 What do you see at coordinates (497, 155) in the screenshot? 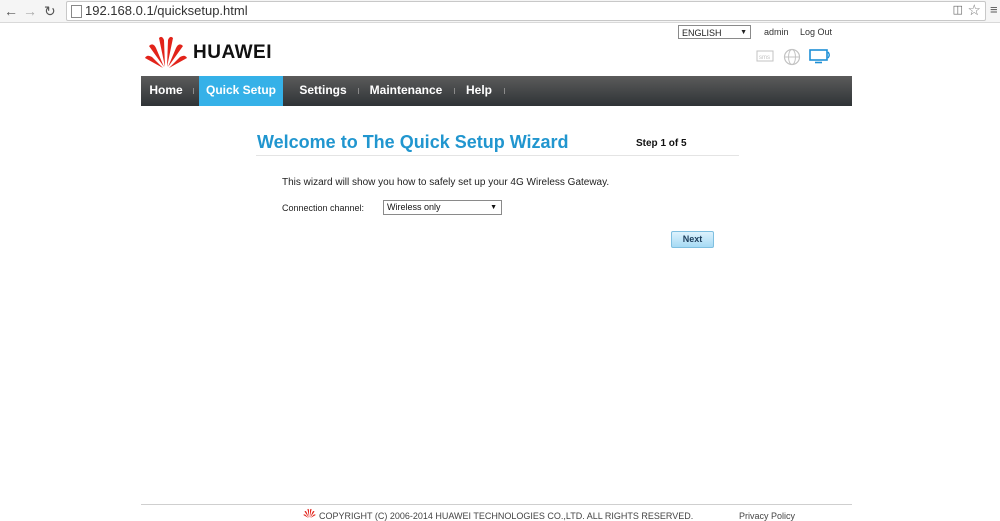
I see `title-divider` at bounding box center [497, 155].